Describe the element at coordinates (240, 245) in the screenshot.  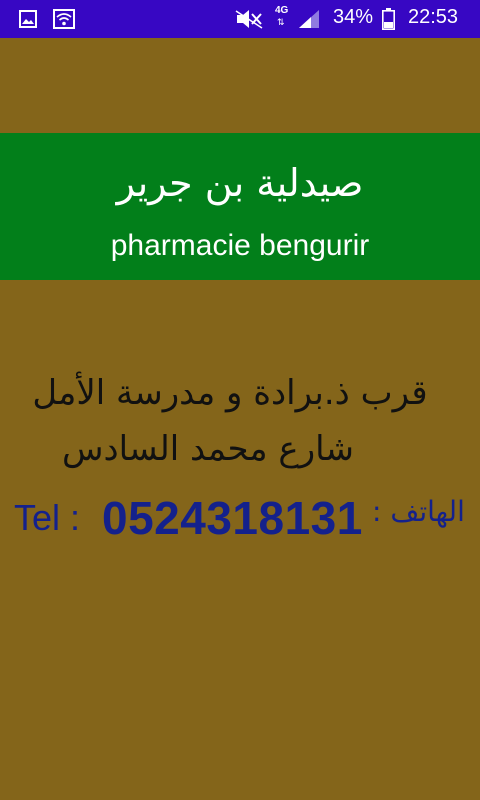
I see `pharmacy-title-latin: pharmacie bengurir` at that location.